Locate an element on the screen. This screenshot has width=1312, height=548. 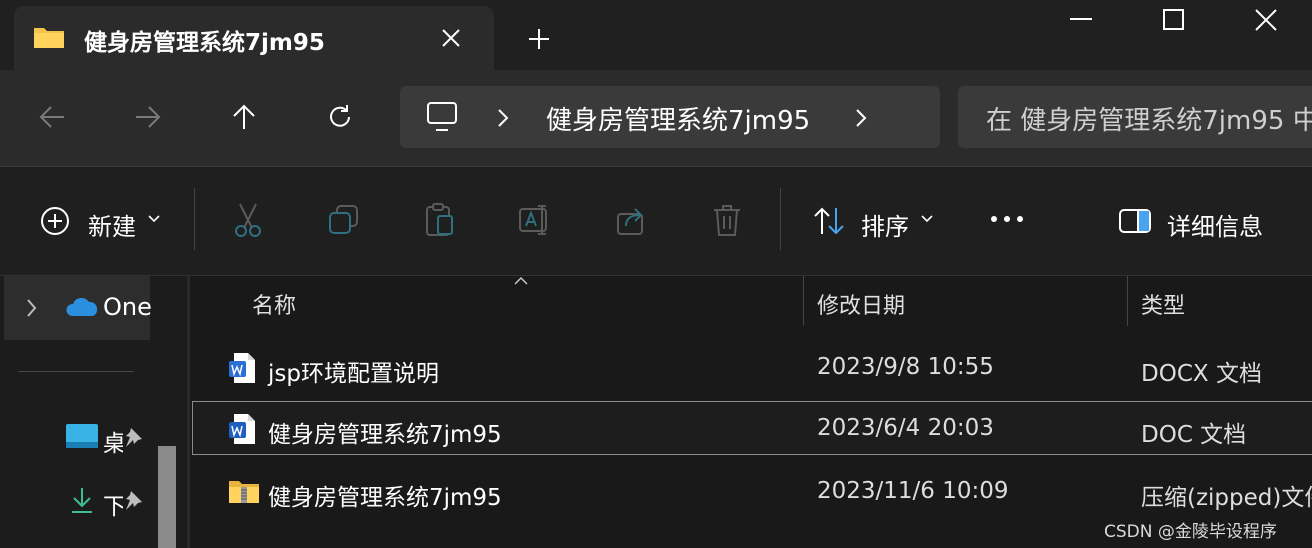
minimize-icon is located at coordinates (1081, 20).